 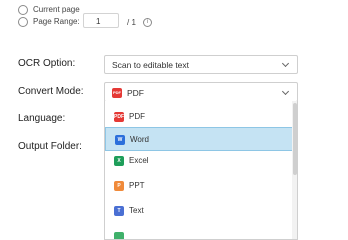 What do you see at coordinates (147, 22) in the screenshot?
I see `info-icon: i` at bounding box center [147, 22].